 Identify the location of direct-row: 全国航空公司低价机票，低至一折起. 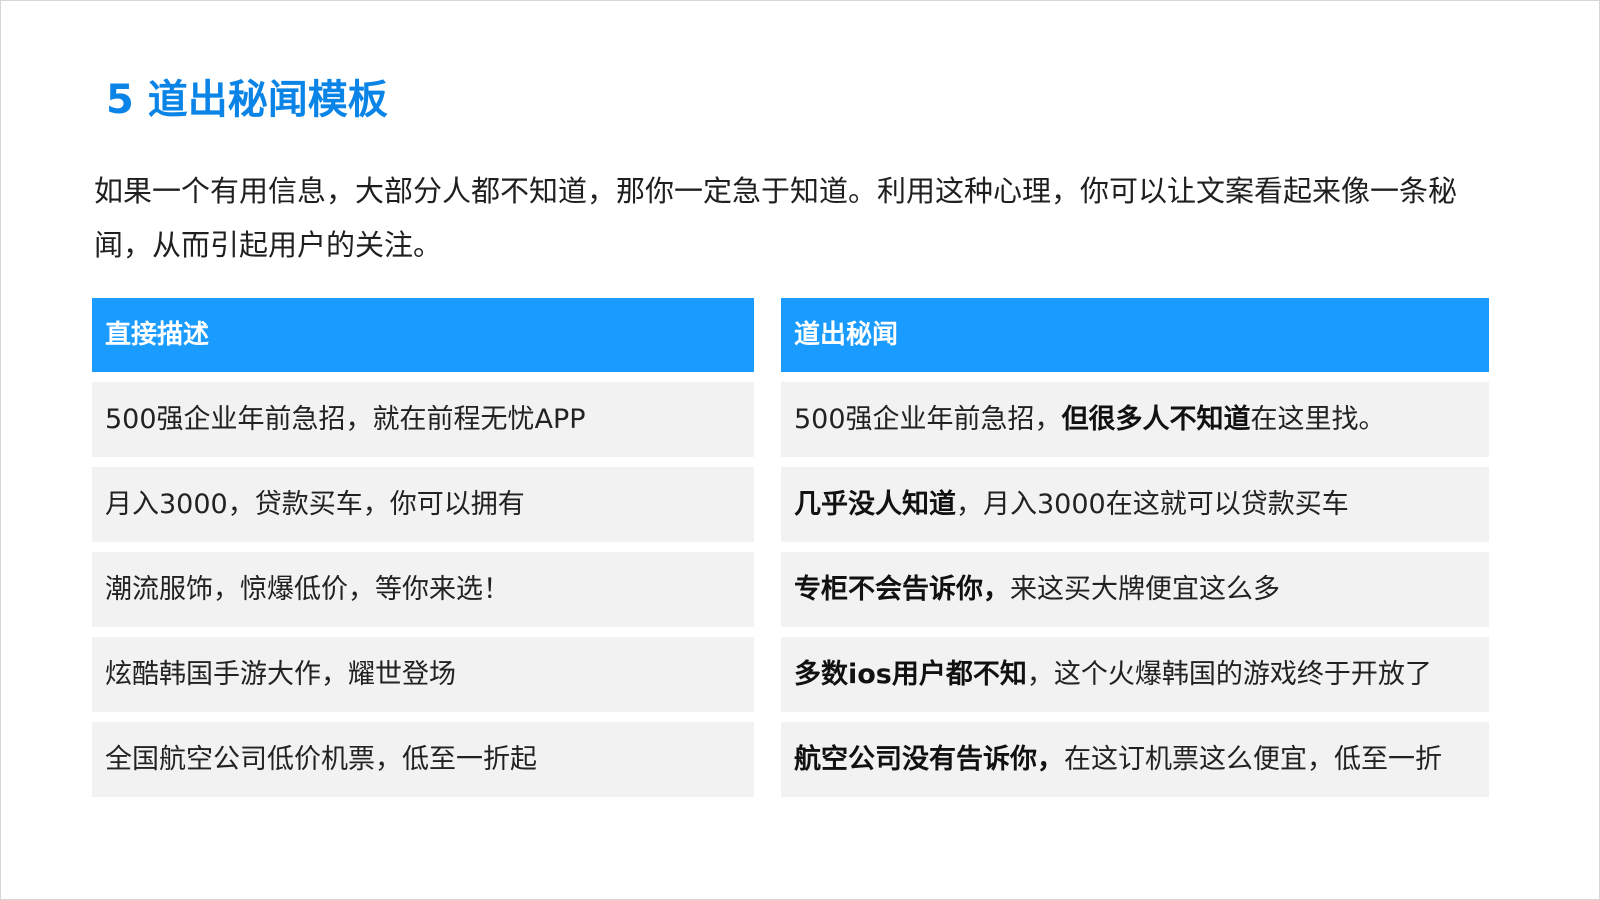
(423, 759).